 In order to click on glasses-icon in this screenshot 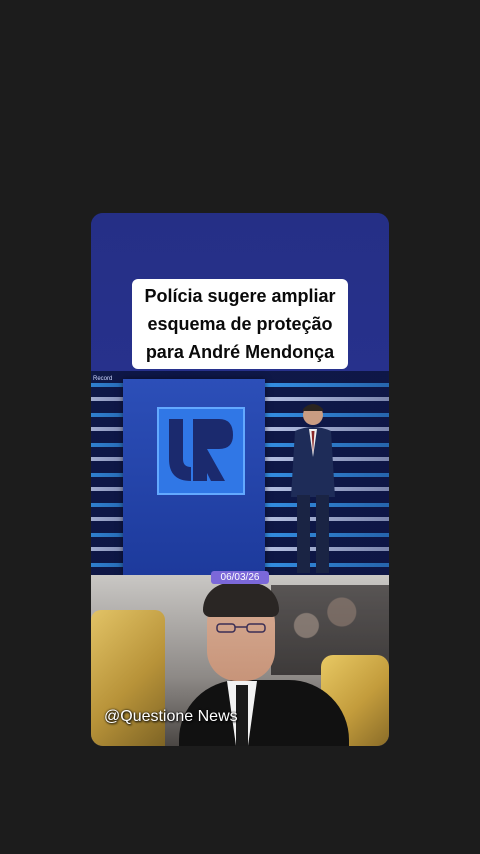, I will do `click(241, 627)`.